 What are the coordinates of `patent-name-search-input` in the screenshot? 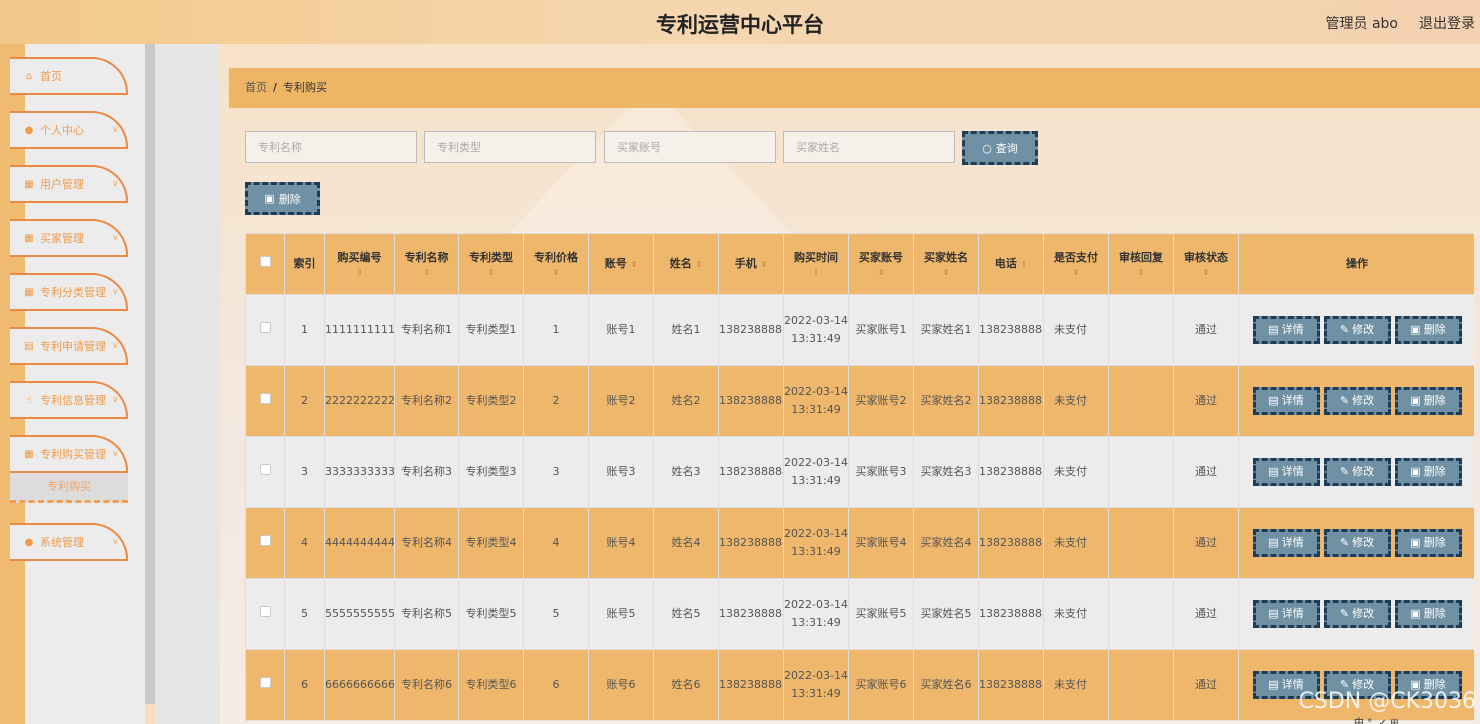 It's located at (331, 147).